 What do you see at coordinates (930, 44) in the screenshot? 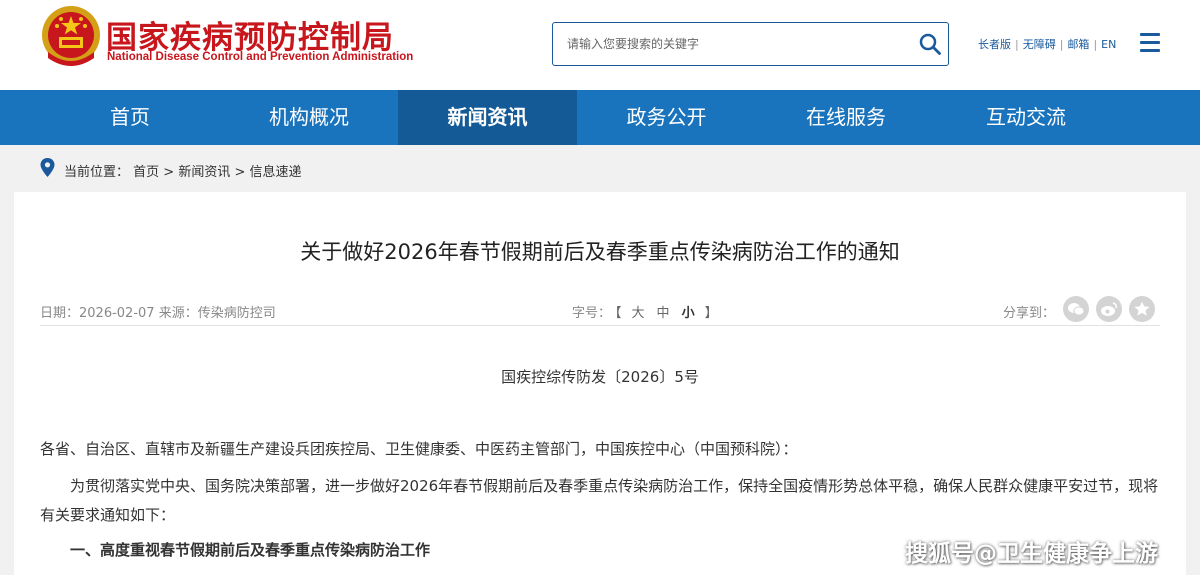
I see `search-icon` at bounding box center [930, 44].